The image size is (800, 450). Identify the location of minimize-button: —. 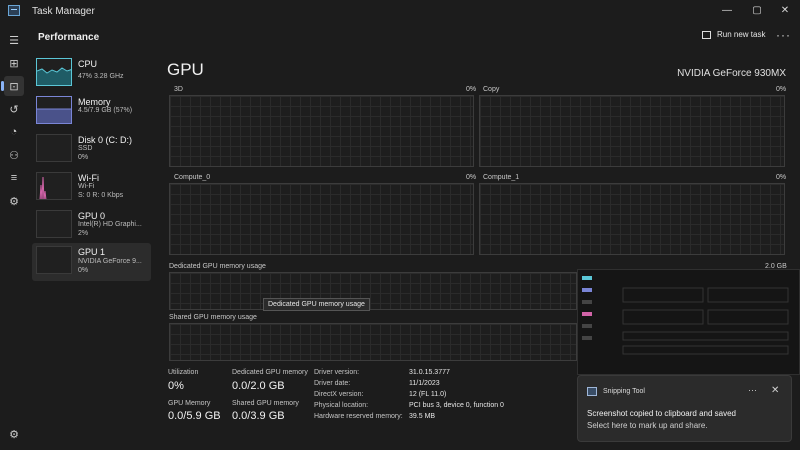
(727, 10).